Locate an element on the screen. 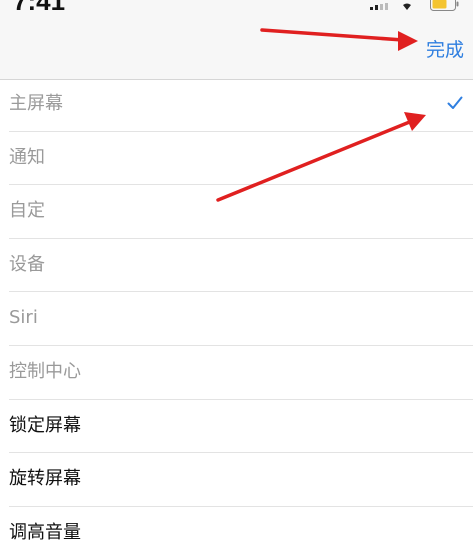  done-button: 完成 is located at coordinates (445, 50).